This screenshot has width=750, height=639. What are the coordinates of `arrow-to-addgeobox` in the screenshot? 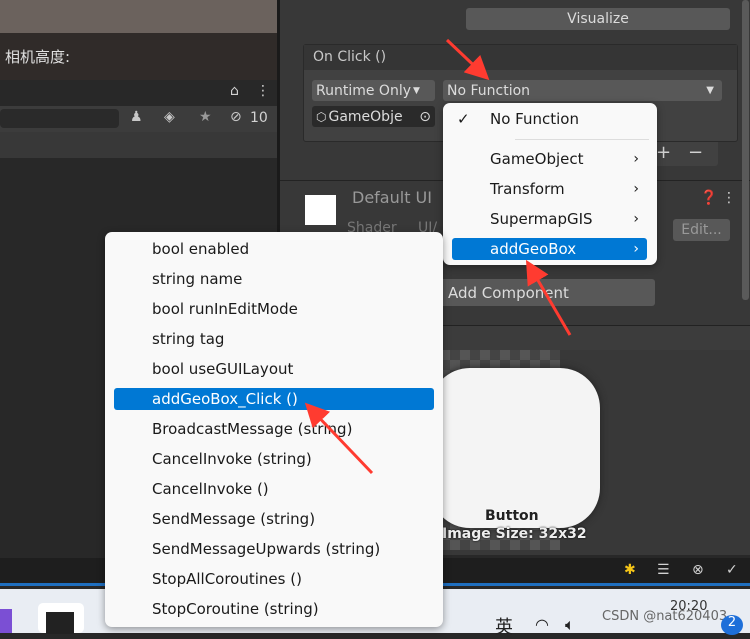 It's located at (548, 297).